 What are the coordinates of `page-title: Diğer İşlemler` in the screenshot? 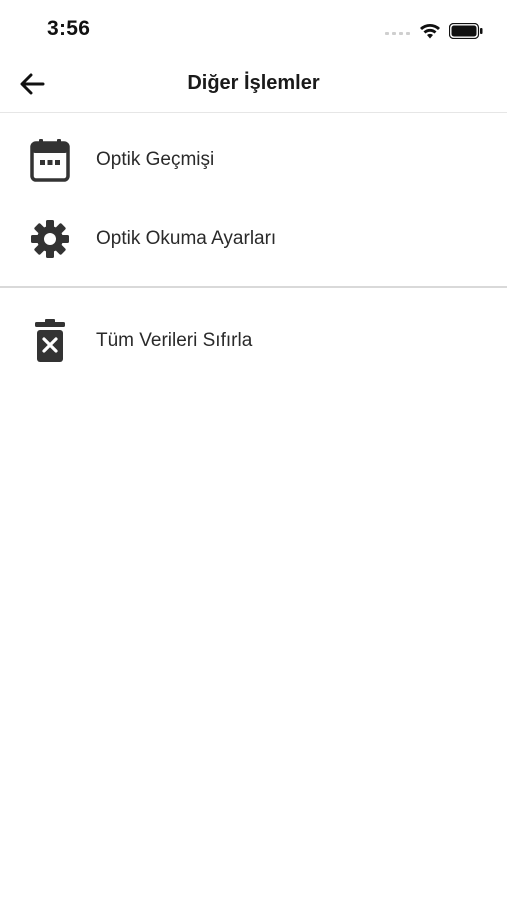 It's located at (253, 83).